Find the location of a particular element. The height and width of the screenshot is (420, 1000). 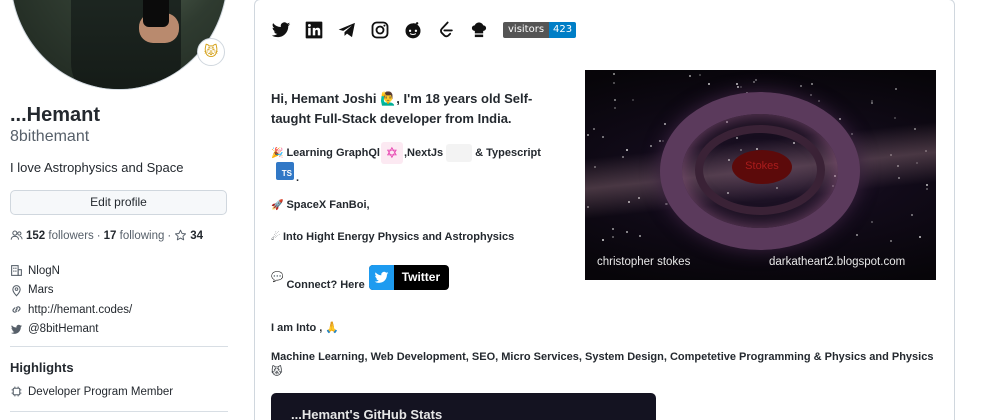

location-text: Mars is located at coordinates (41, 290).